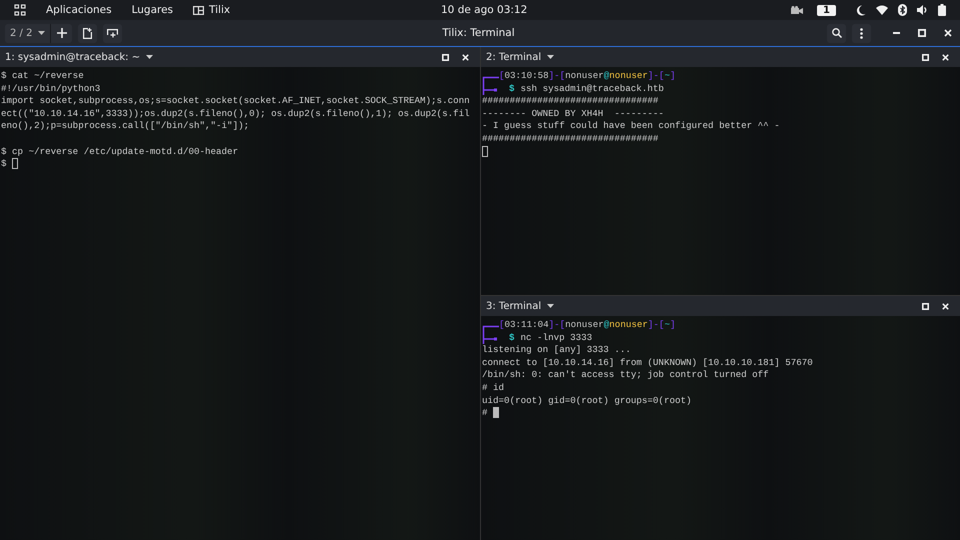 The height and width of the screenshot is (540, 960). Describe the element at coordinates (478, 33) in the screenshot. I see `window-title: Tilix: Terminal` at that location.